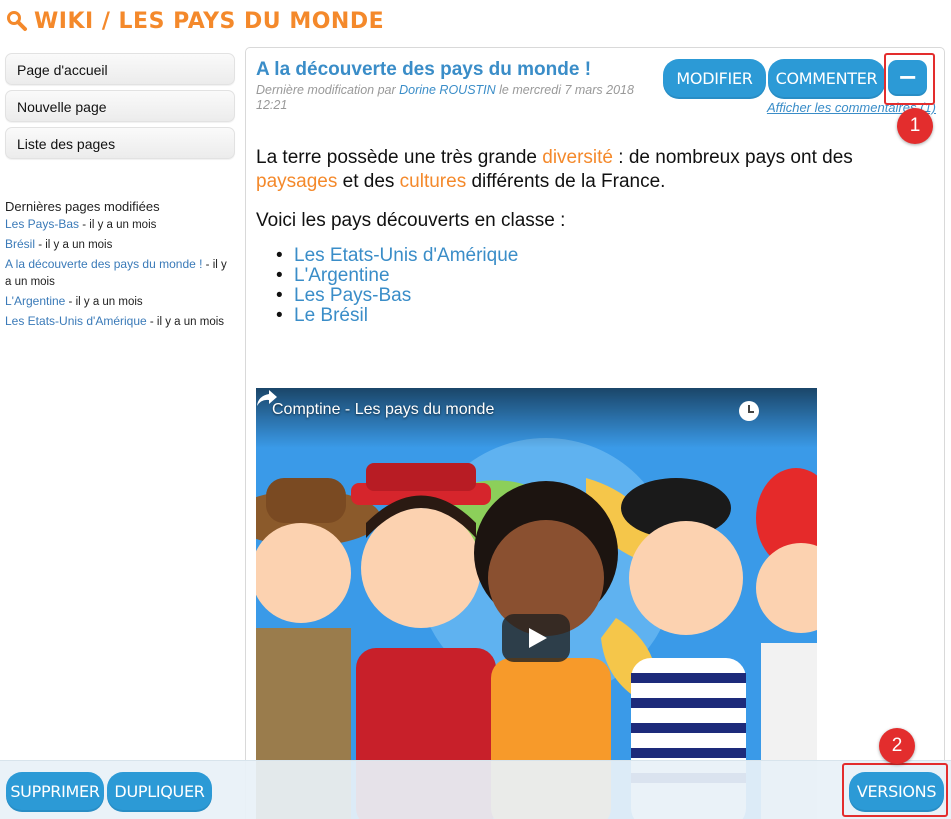  Describe the element at coordinates (566, 181) in the screenshot. I see `text: différents de la France.` at that location.